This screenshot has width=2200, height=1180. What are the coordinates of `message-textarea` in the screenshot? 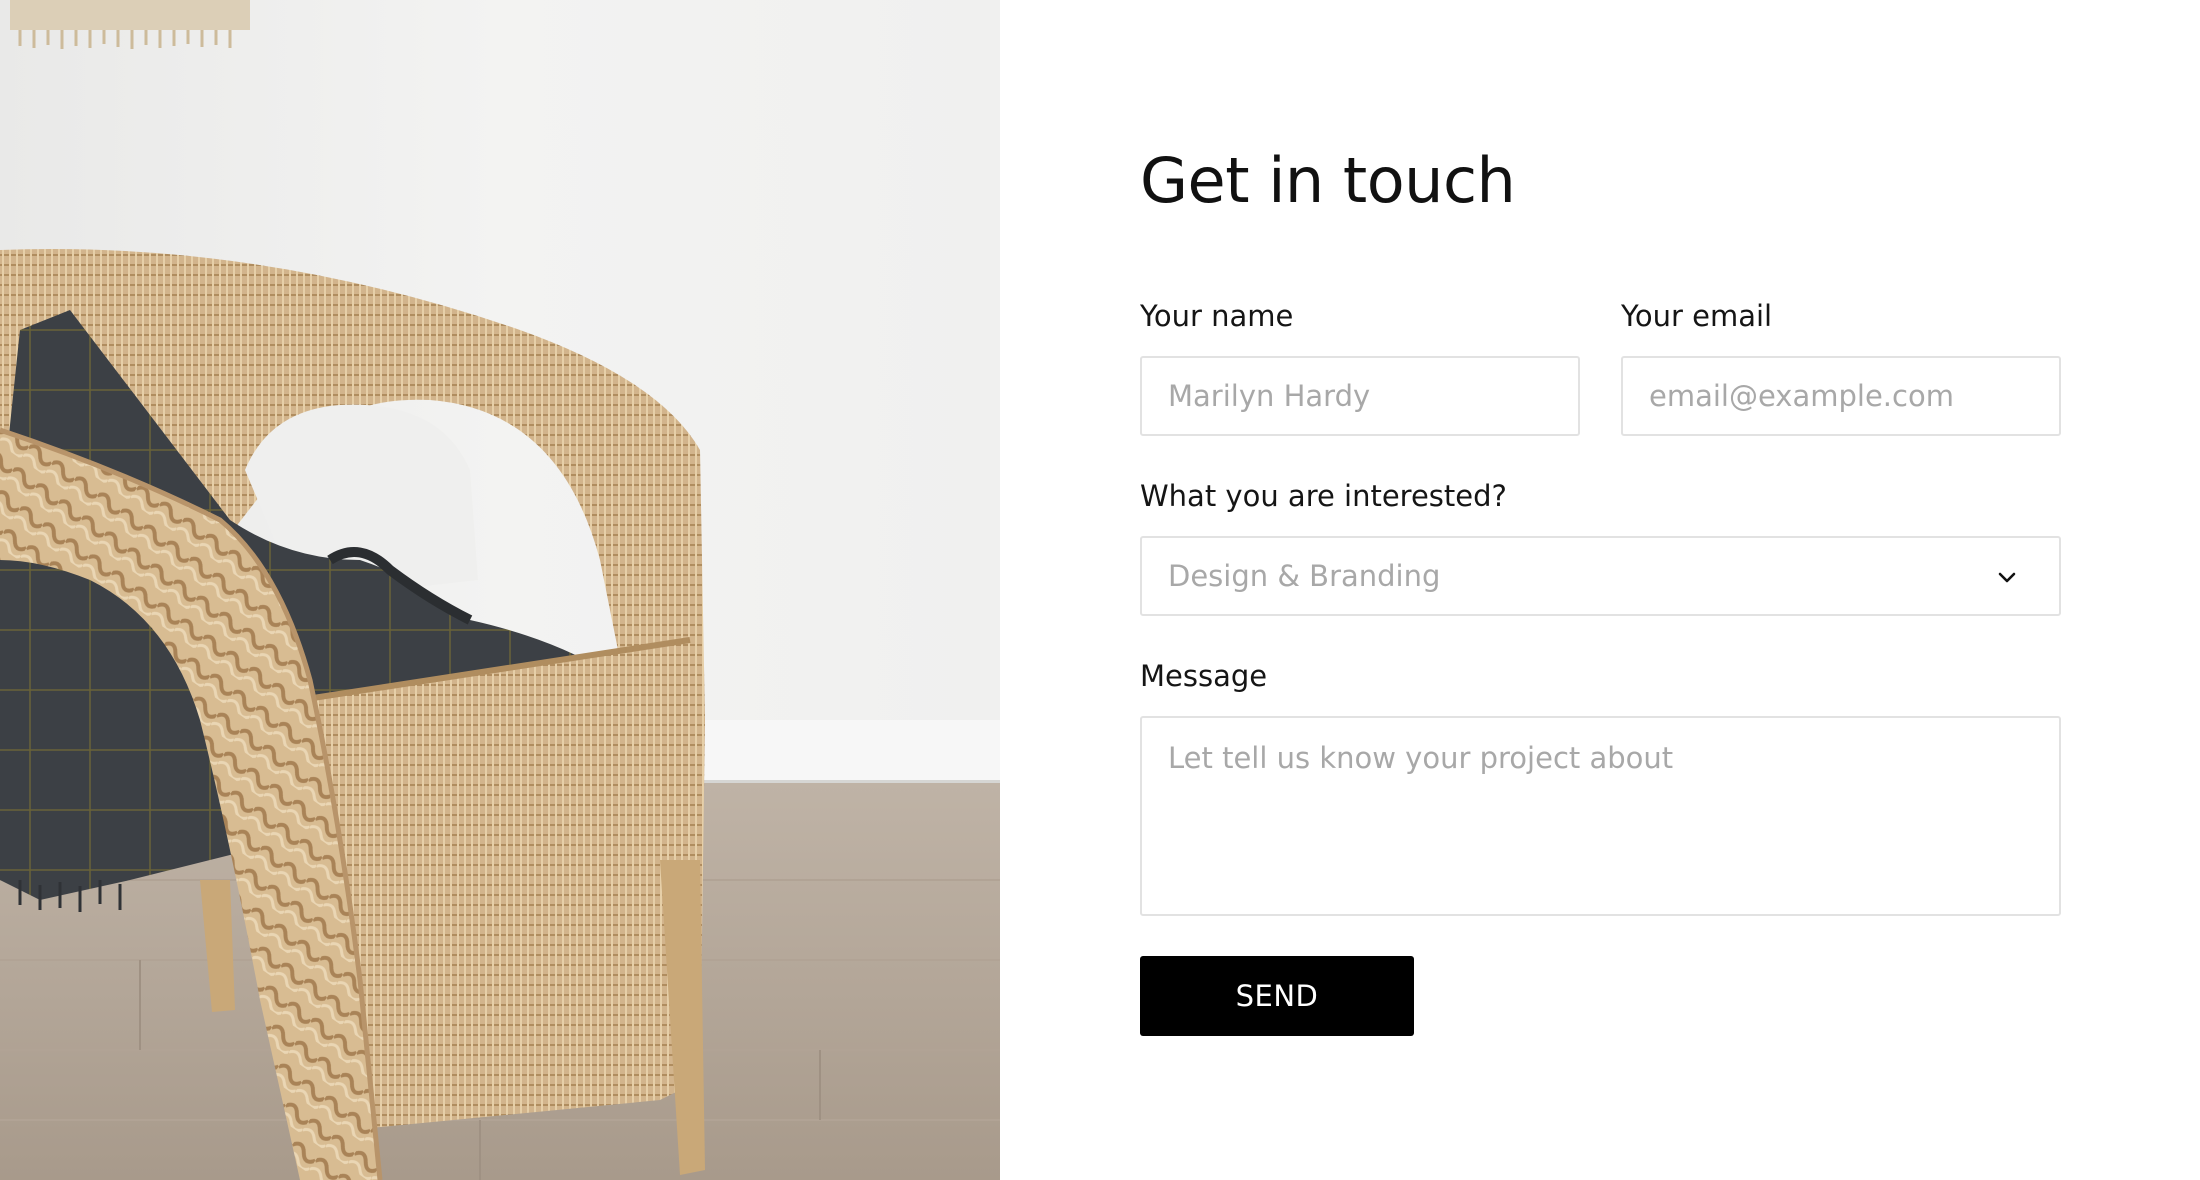 It's located at (1600, 816).